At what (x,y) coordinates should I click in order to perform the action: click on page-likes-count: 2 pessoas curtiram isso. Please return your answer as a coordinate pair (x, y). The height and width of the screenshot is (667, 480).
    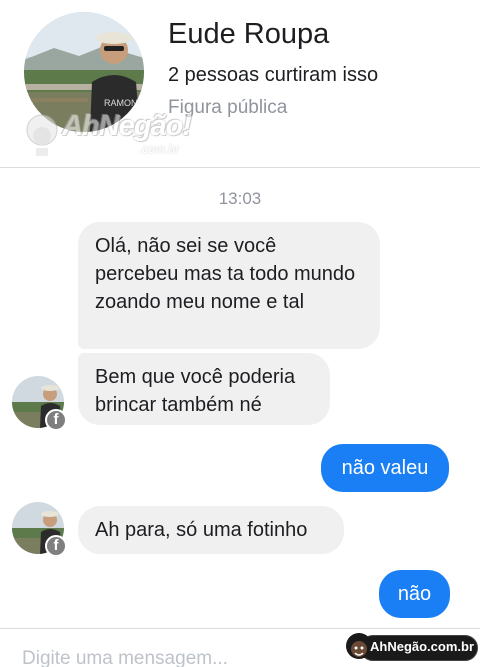
    Looking at the image, I should click on (273, 75).